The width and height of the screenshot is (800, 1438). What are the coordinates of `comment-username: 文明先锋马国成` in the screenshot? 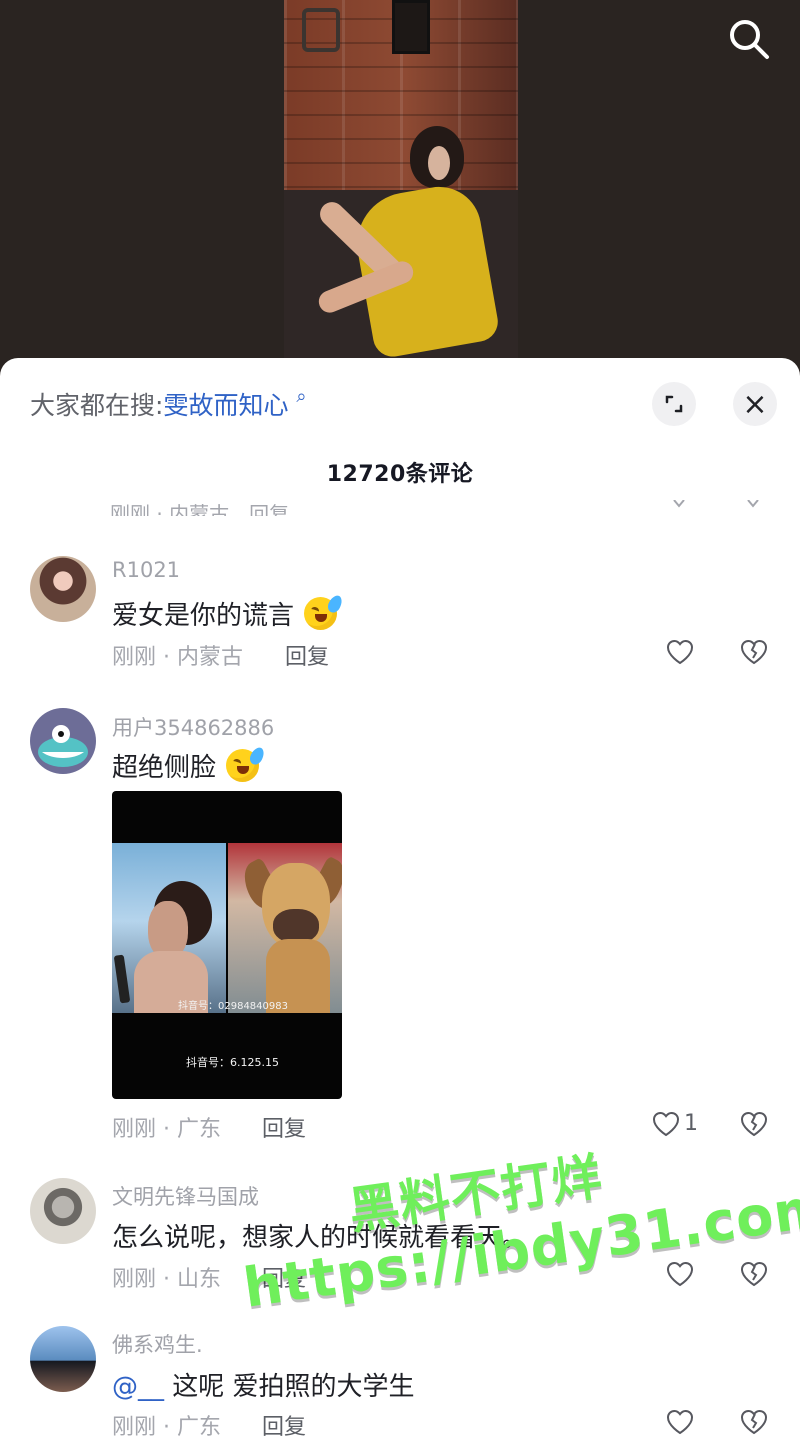 It's located at (185, 1196).